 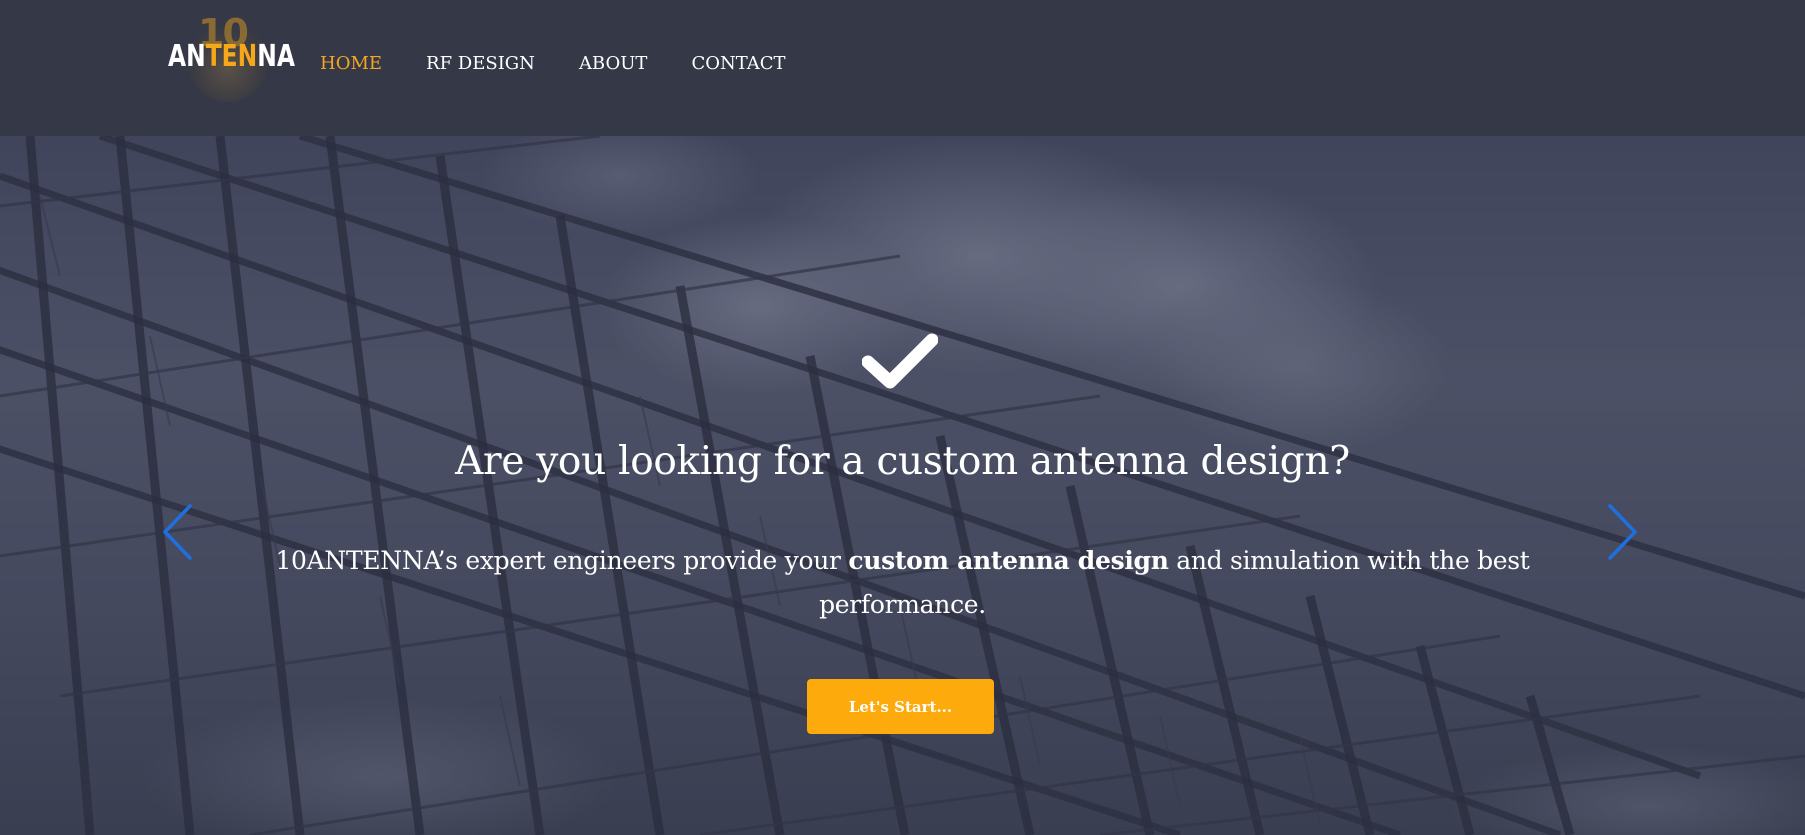 What do you see at coordinates (351, 64) in the screenshot?
I see `nav-item-home: HOME` at bounding box center [351, 64].